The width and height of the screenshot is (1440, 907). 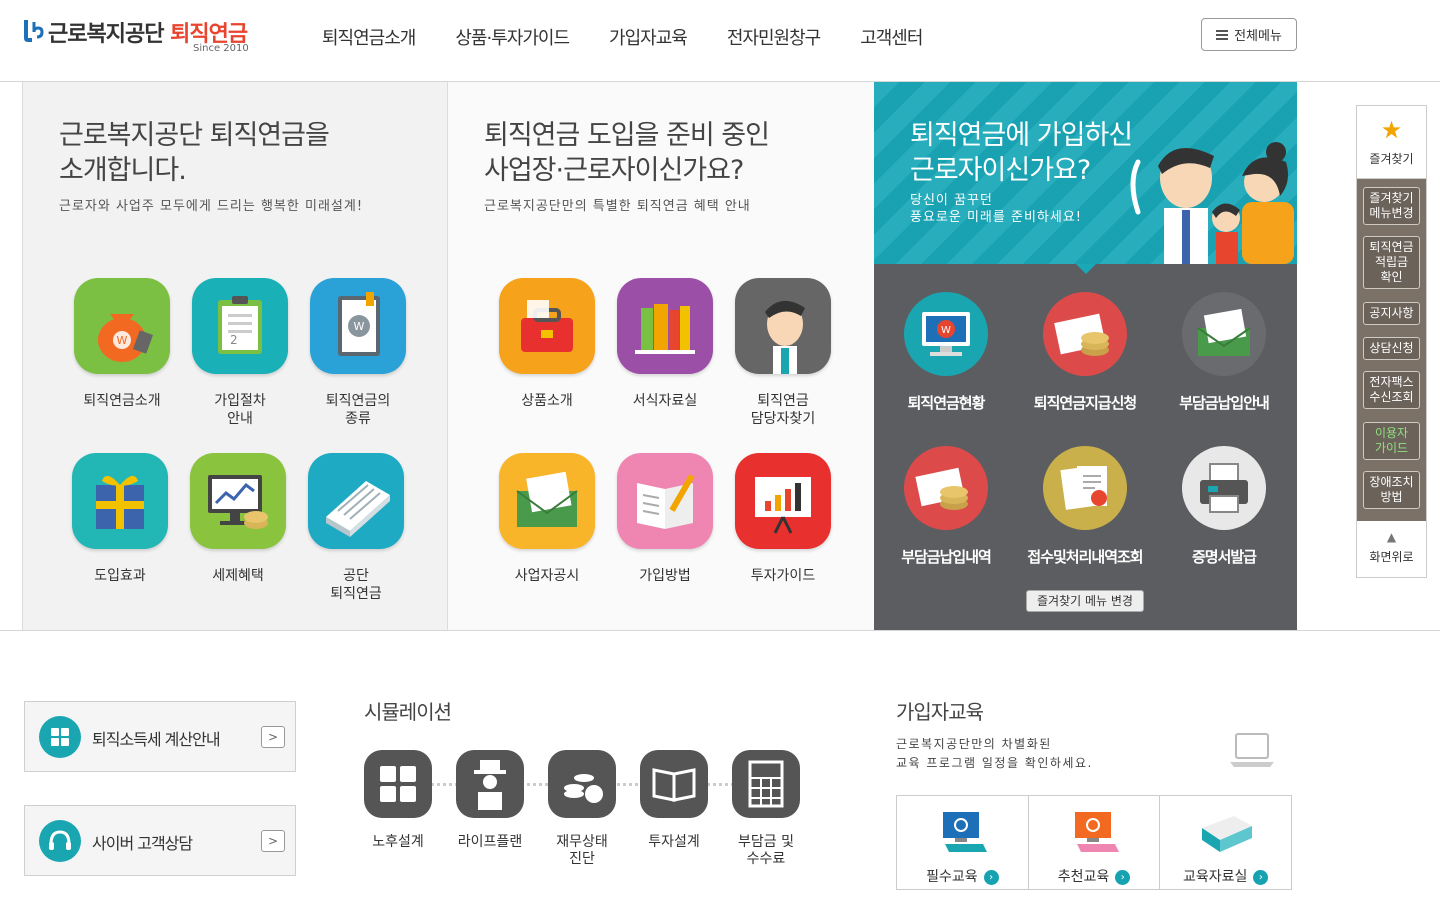 I want to click on clipboard-icon: 2, so click(x=240, y=326).